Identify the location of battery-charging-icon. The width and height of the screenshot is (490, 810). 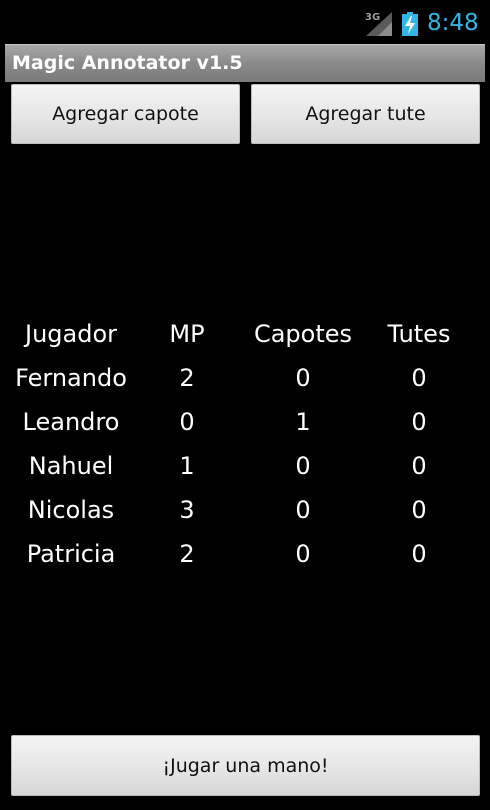
(410, 24).